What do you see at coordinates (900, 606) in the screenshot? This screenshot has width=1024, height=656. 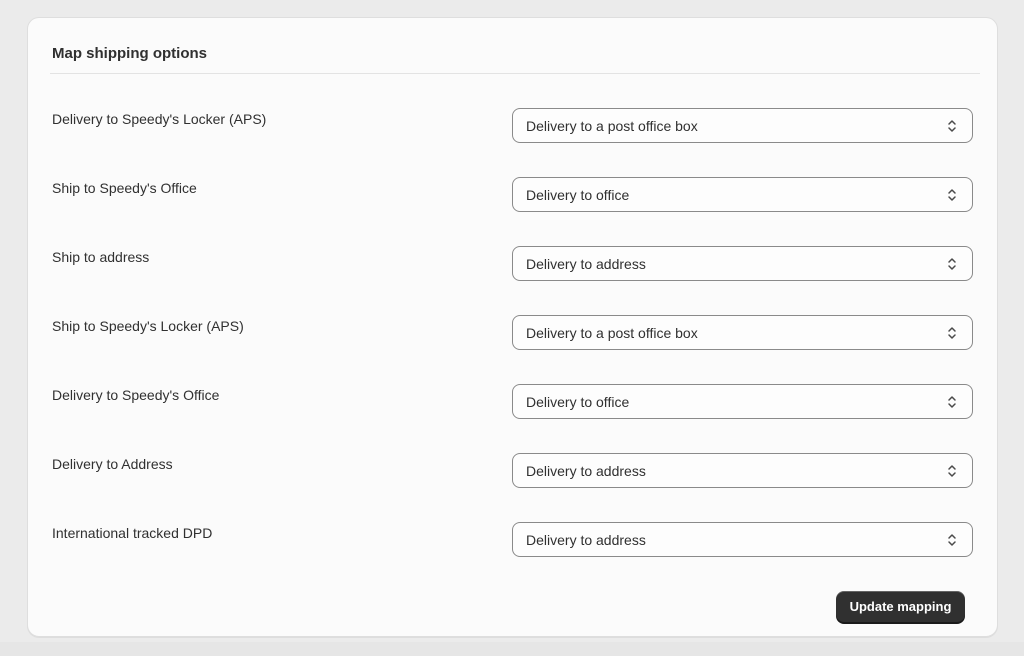 I see `update-mapping-button: Update mapping` at bounding box center [900, 606].